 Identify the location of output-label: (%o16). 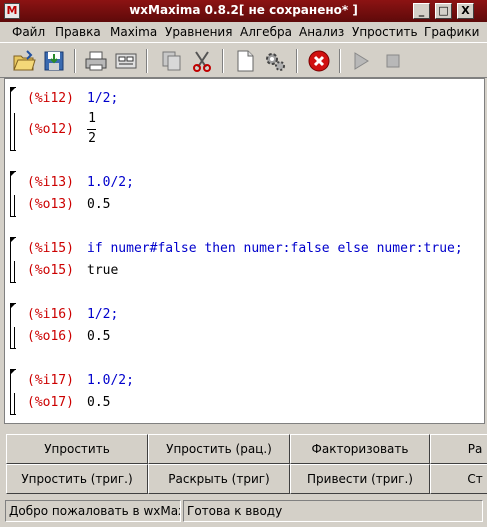
(50, 336).